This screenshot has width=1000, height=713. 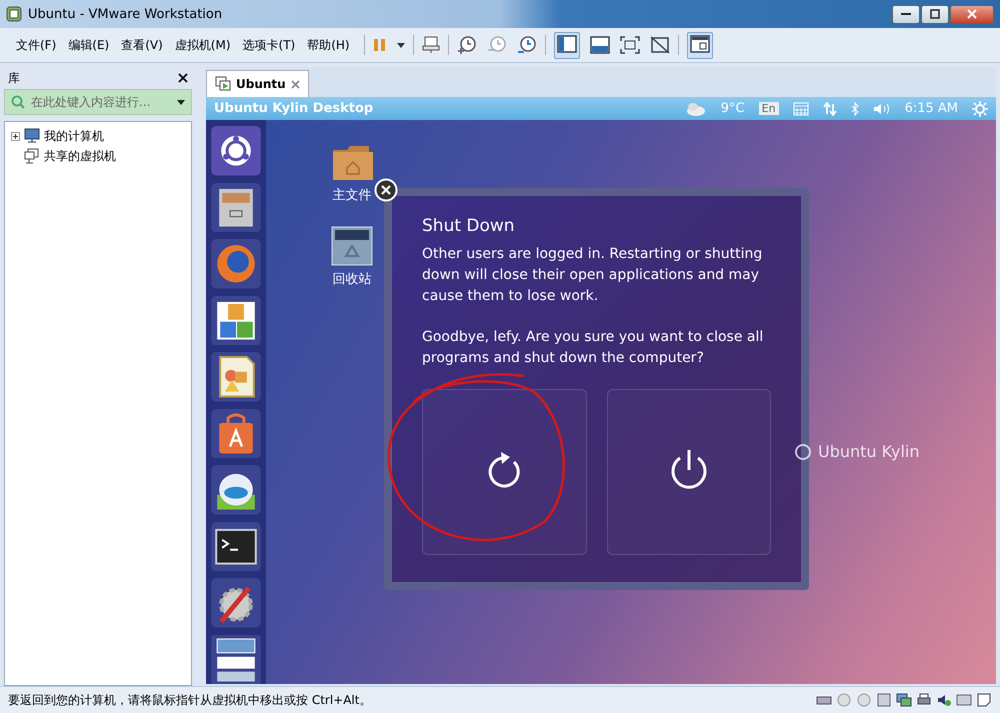 What do you see at coordinates (768, 108) in the screenshot?
I see `keyboard-indicator: En` at bounding box center [768, 108].